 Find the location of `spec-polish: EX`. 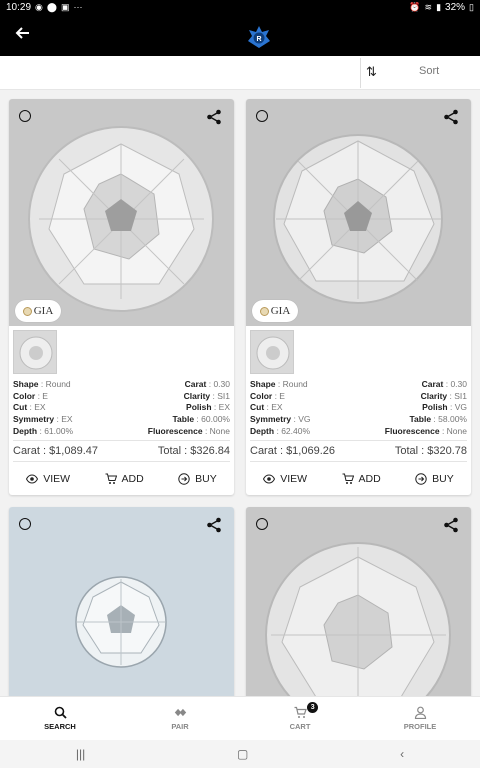

spec-polish: EX is located at coordinates (224, 407).